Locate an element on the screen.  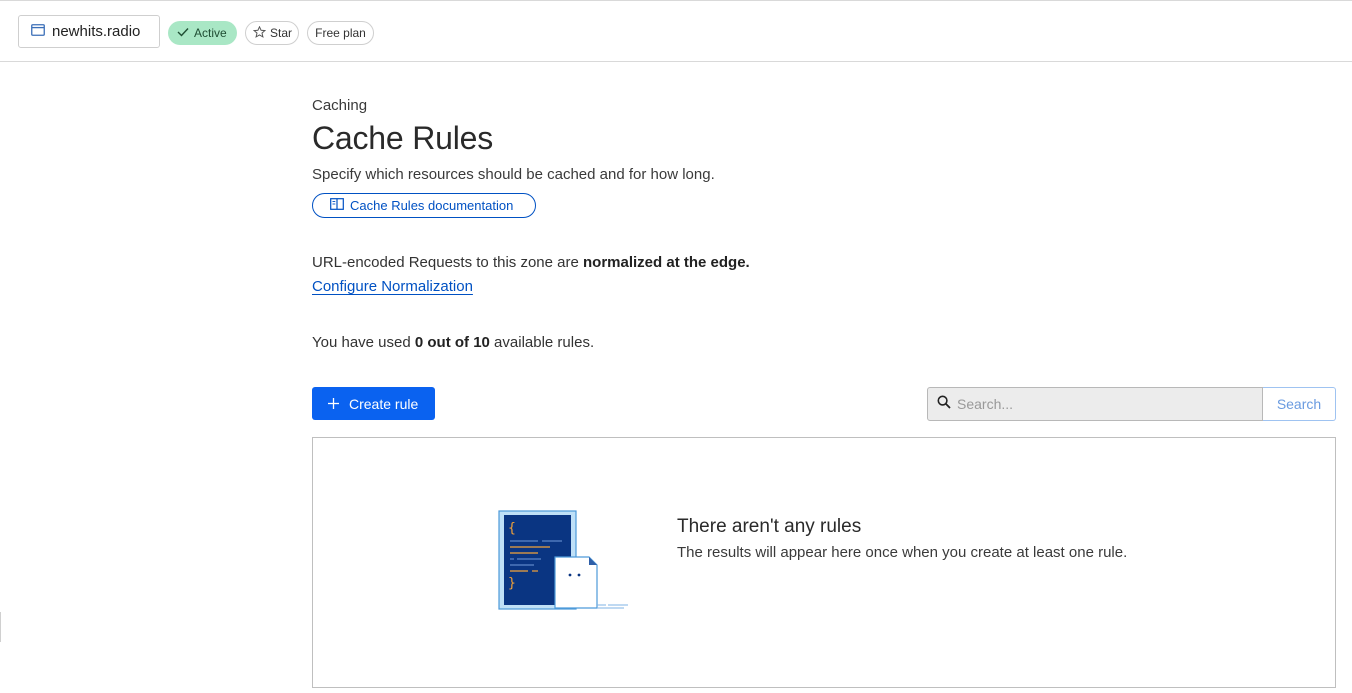
plan-badge: Free plan is located at coordinates (340, 33).